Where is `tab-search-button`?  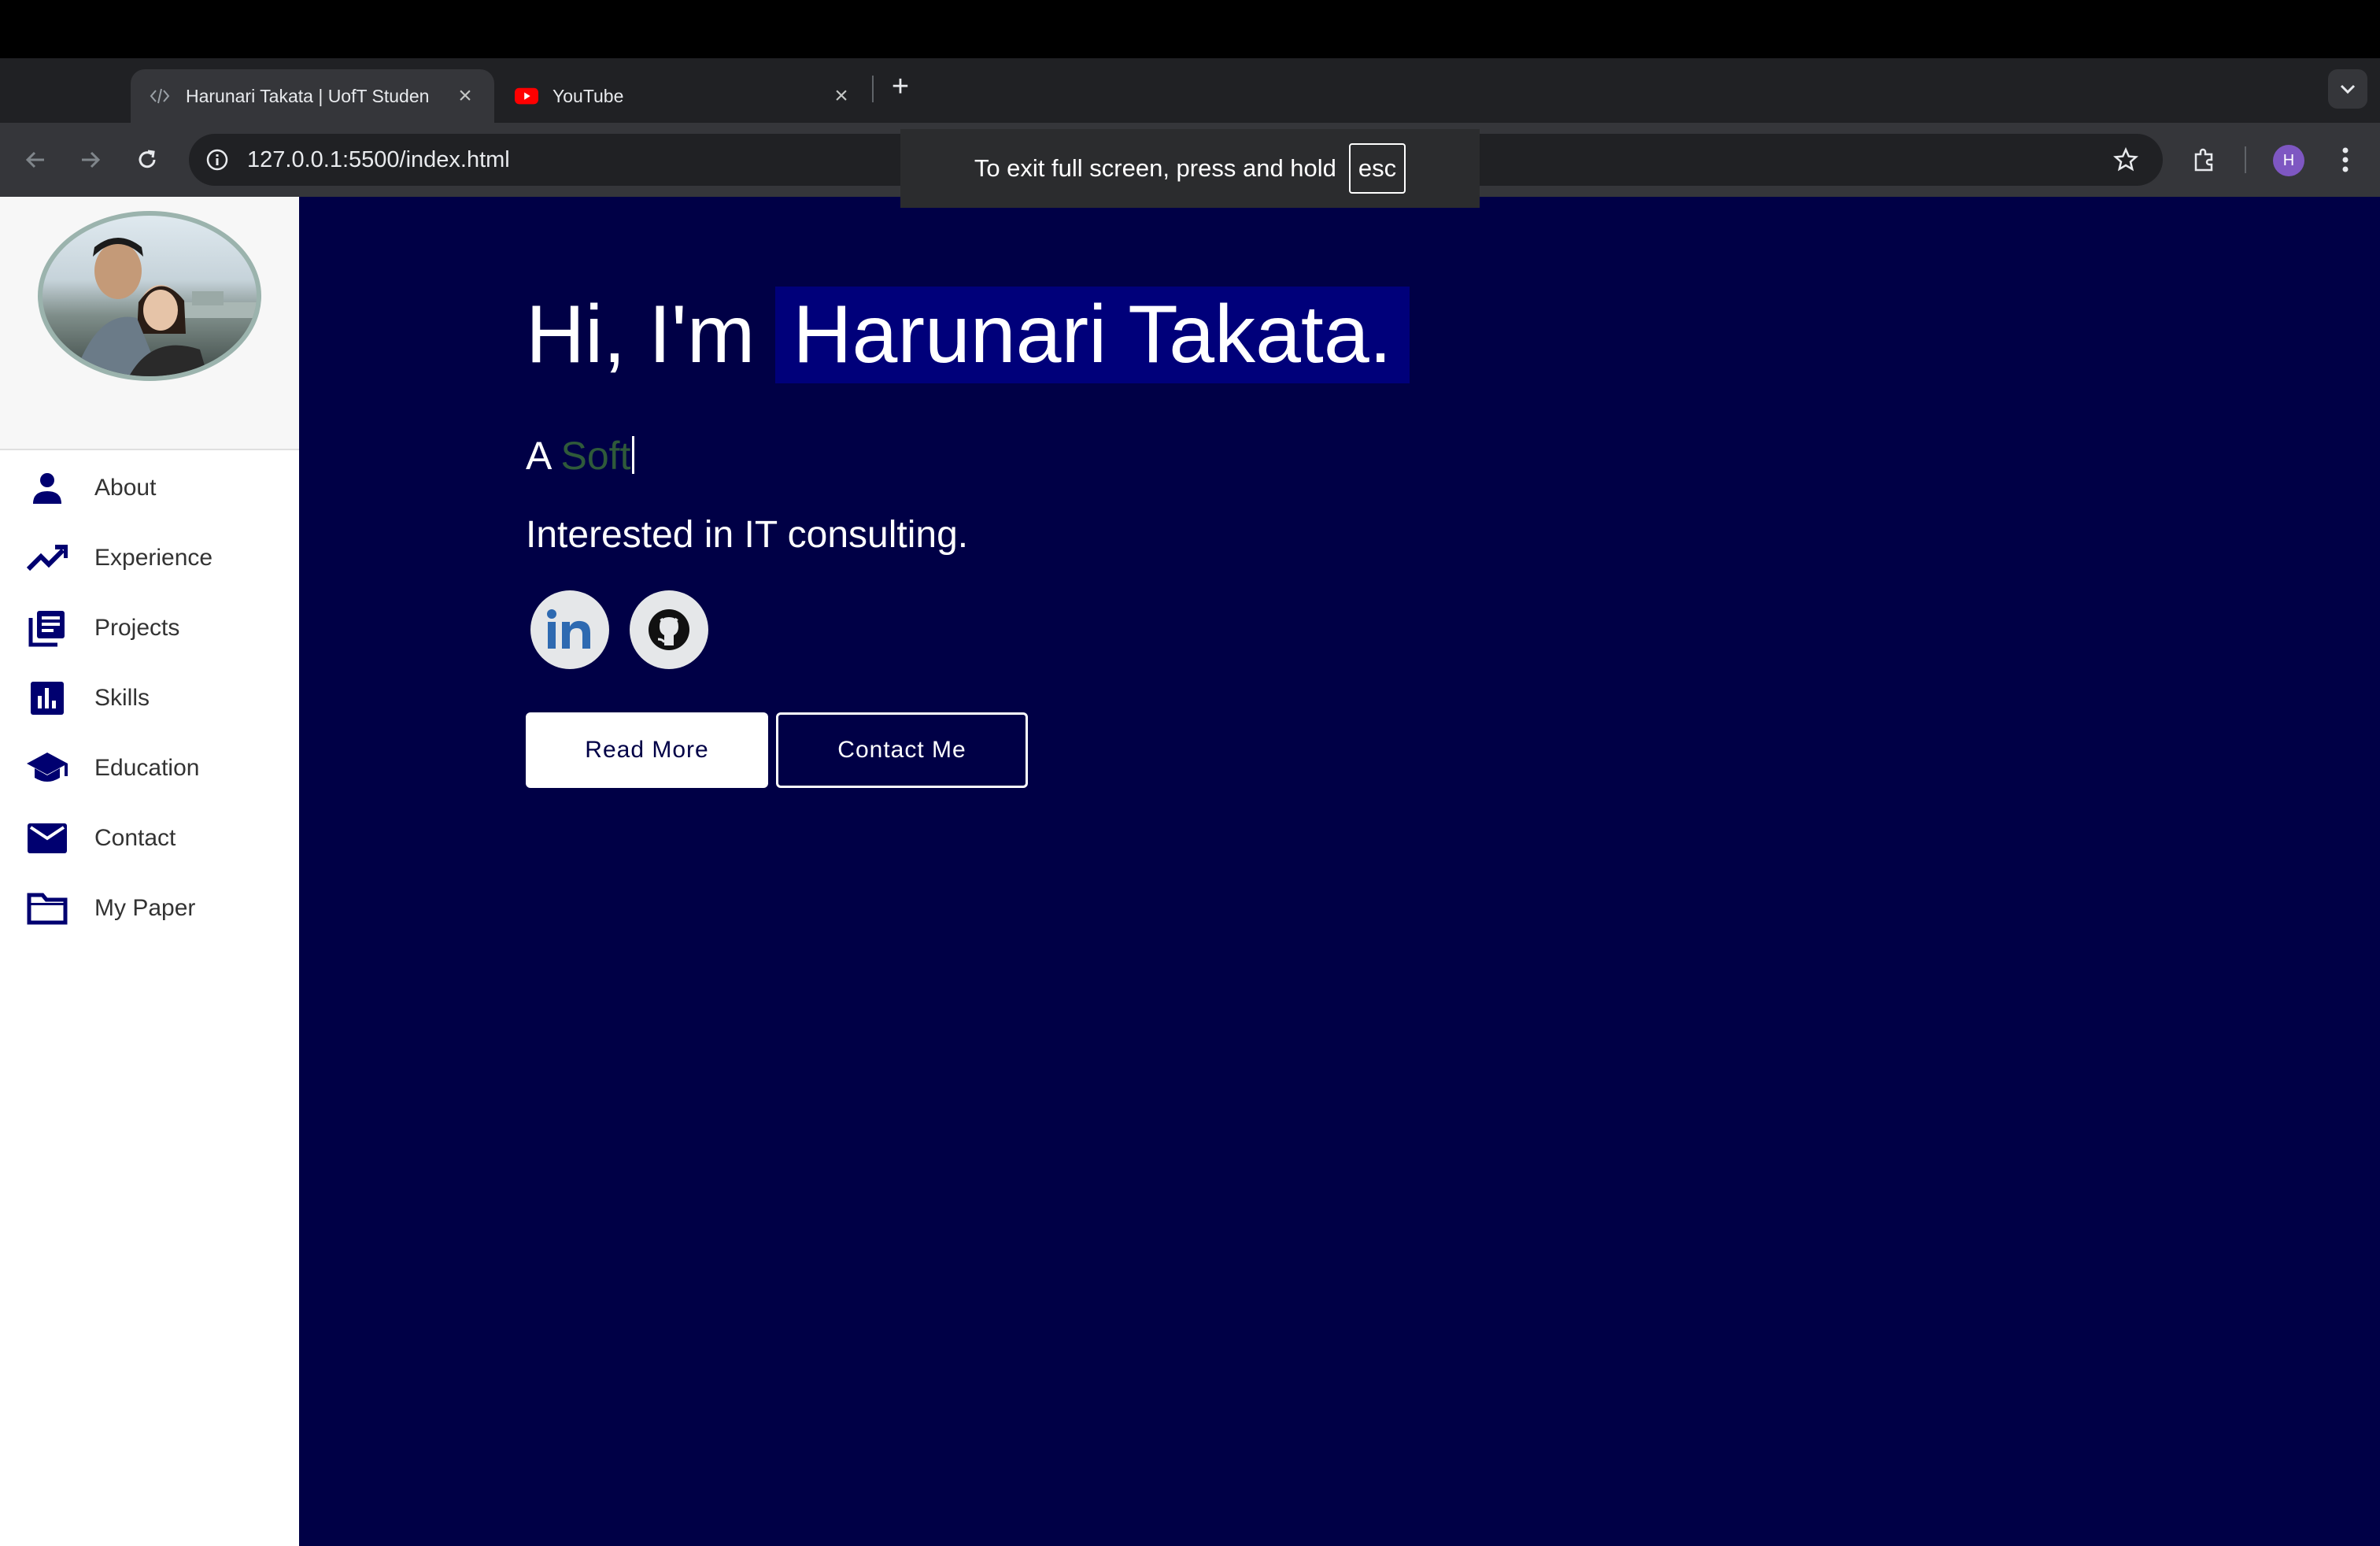 tab-search-button is located at coordinates (2347, 89).